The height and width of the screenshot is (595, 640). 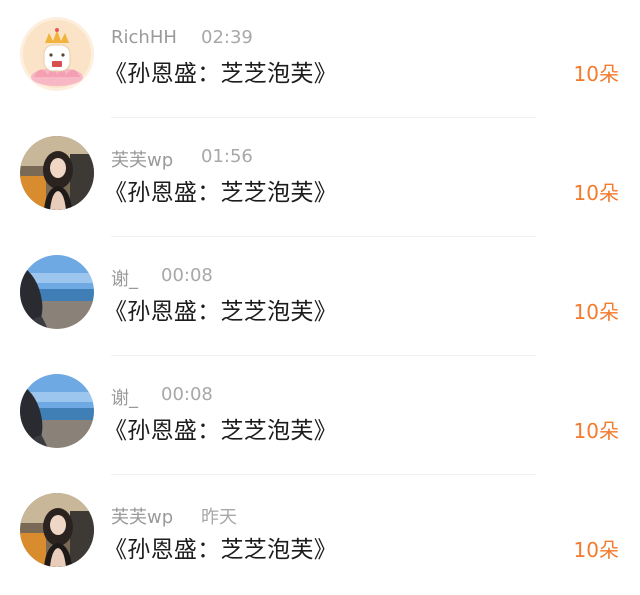 I want to click on timestamp: 02:39, so click(x=227, y=37).